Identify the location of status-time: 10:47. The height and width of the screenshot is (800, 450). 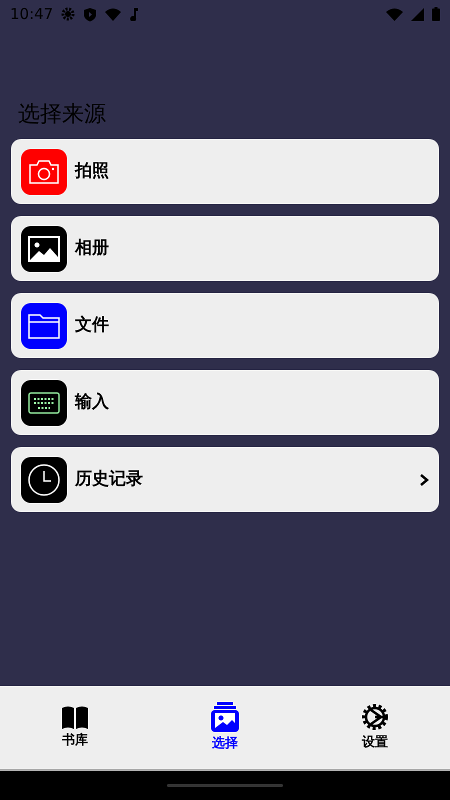
(32, 14).